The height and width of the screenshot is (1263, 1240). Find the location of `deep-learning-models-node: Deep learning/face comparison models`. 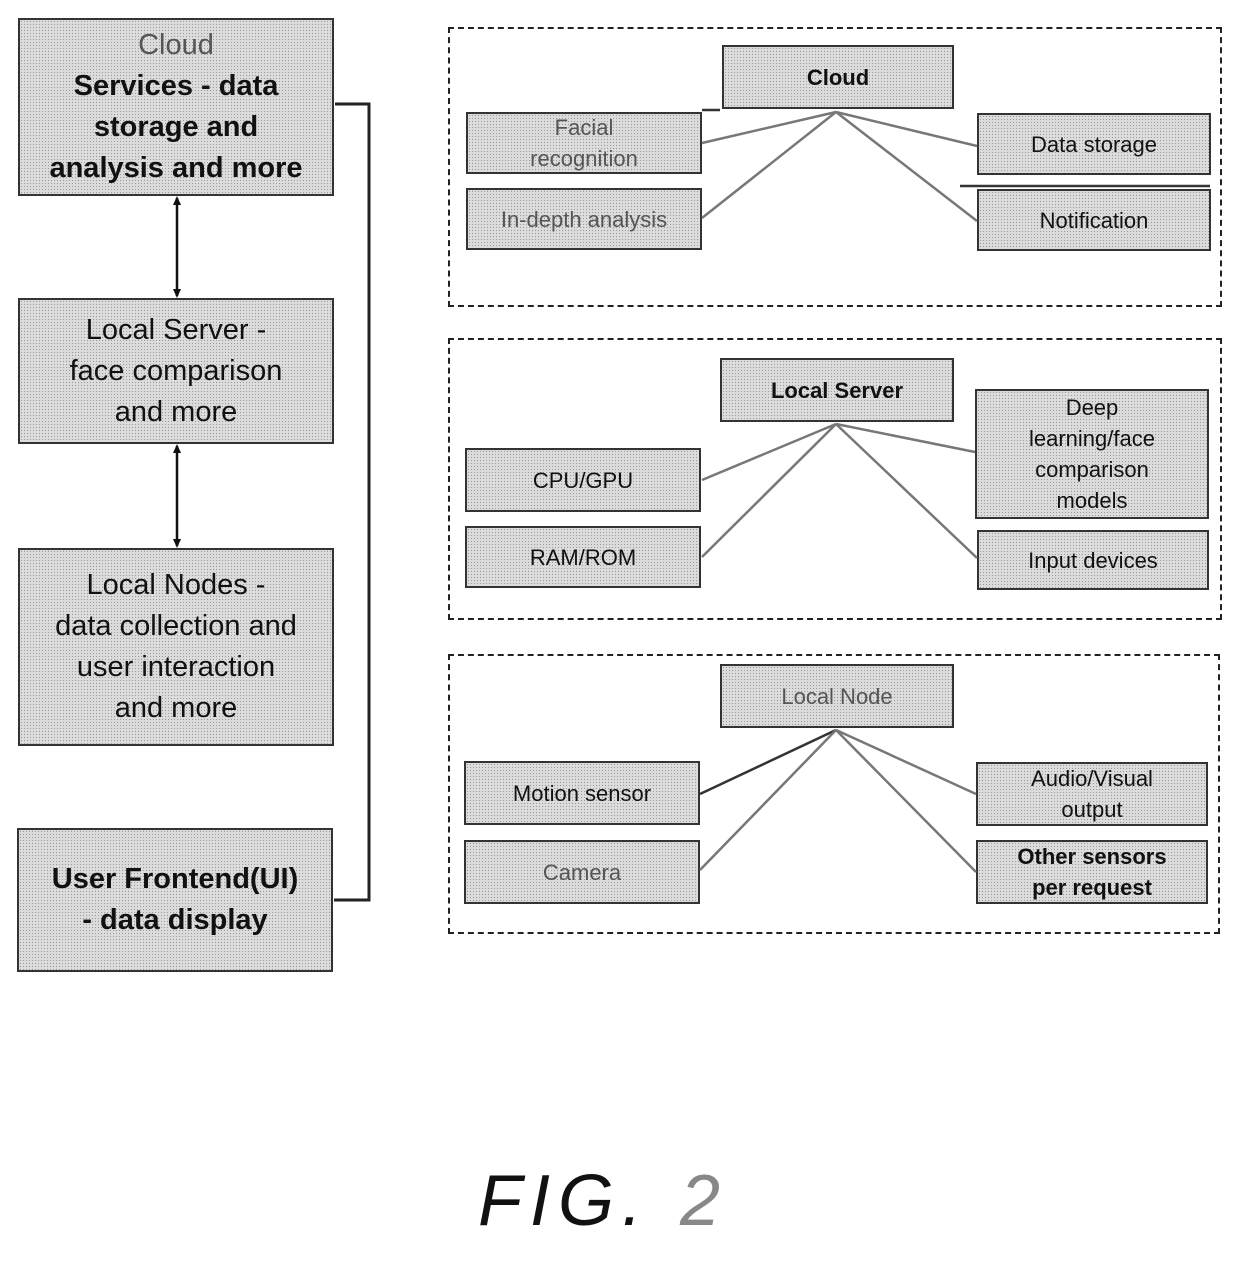

deep-learning-models-node: Deep learning/face comparison models is located at coordinates (1092, 454).